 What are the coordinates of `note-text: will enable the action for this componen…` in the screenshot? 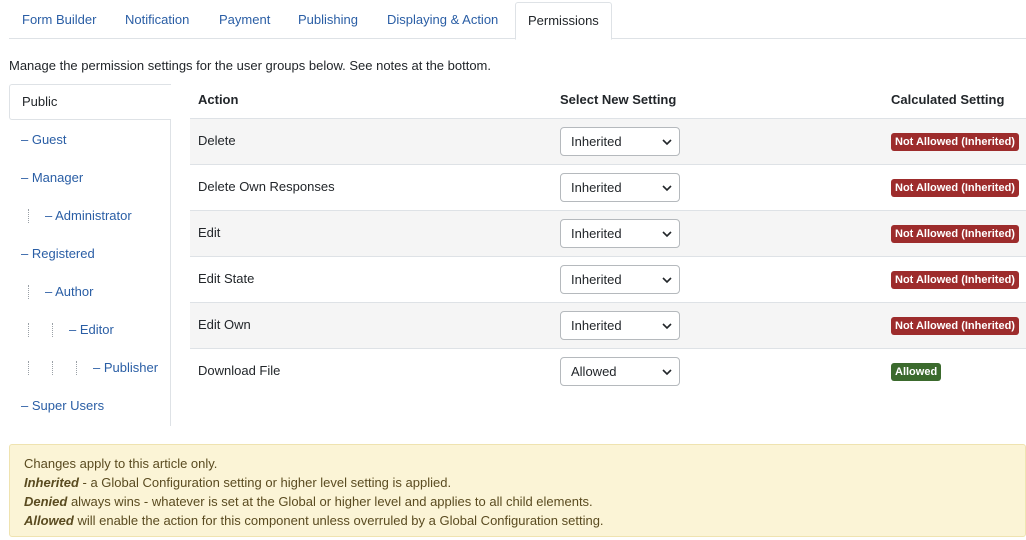 It's located at (338, 520).